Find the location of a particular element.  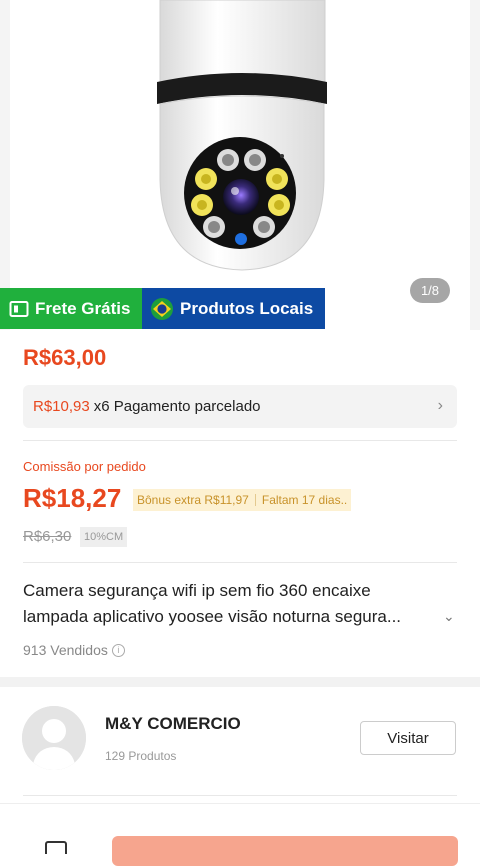

free-shipping-badge: Frete Grátis is located at coordinates (71, 308).